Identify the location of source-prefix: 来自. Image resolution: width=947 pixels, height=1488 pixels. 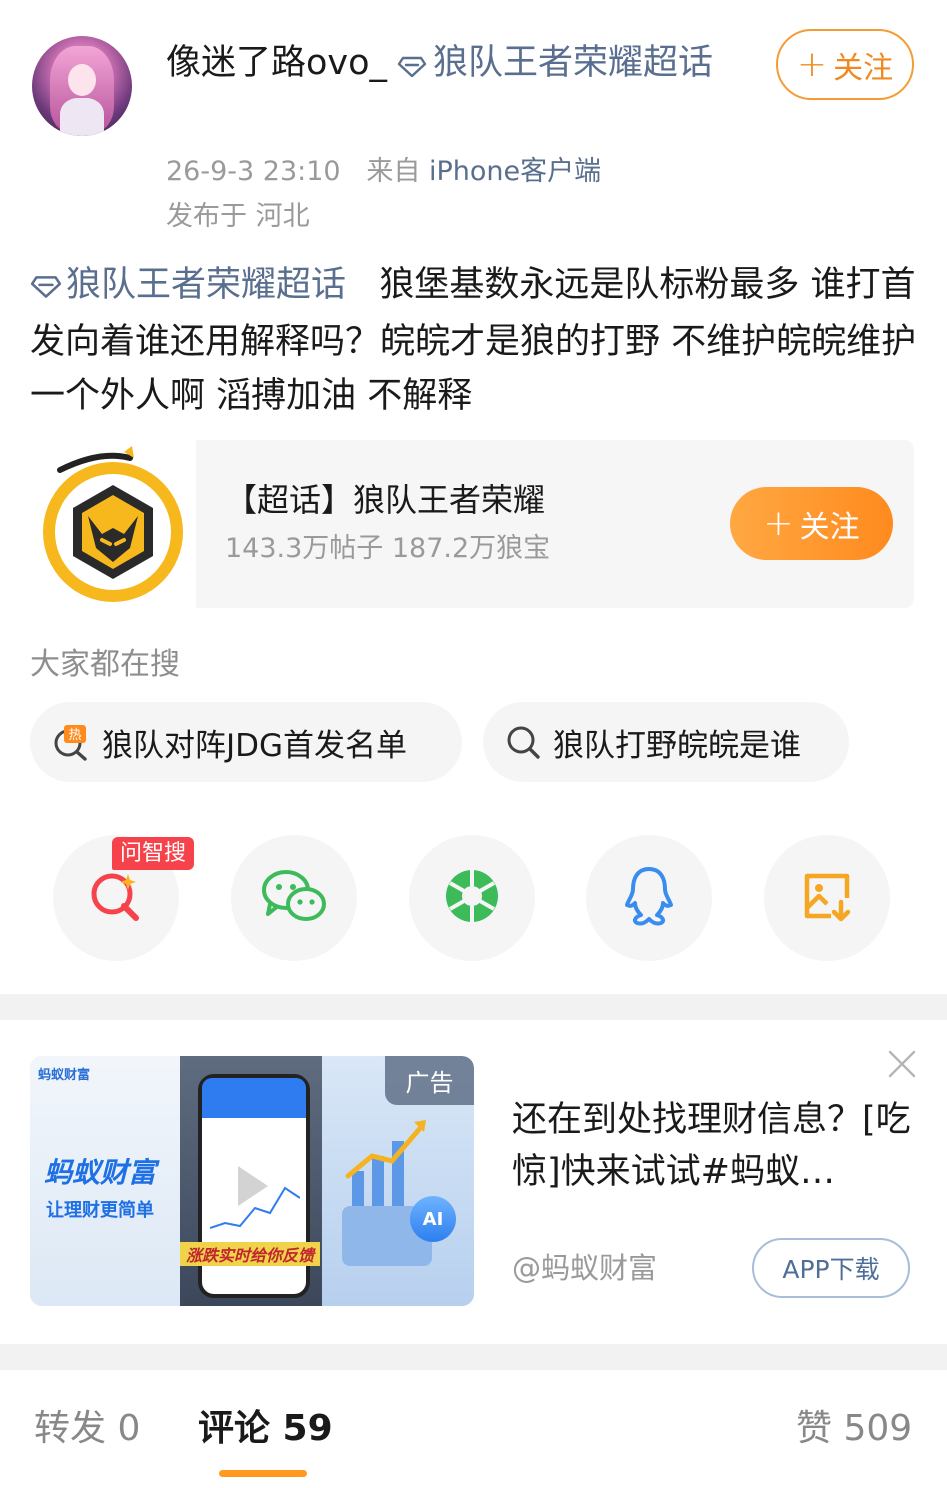
(393, 171).